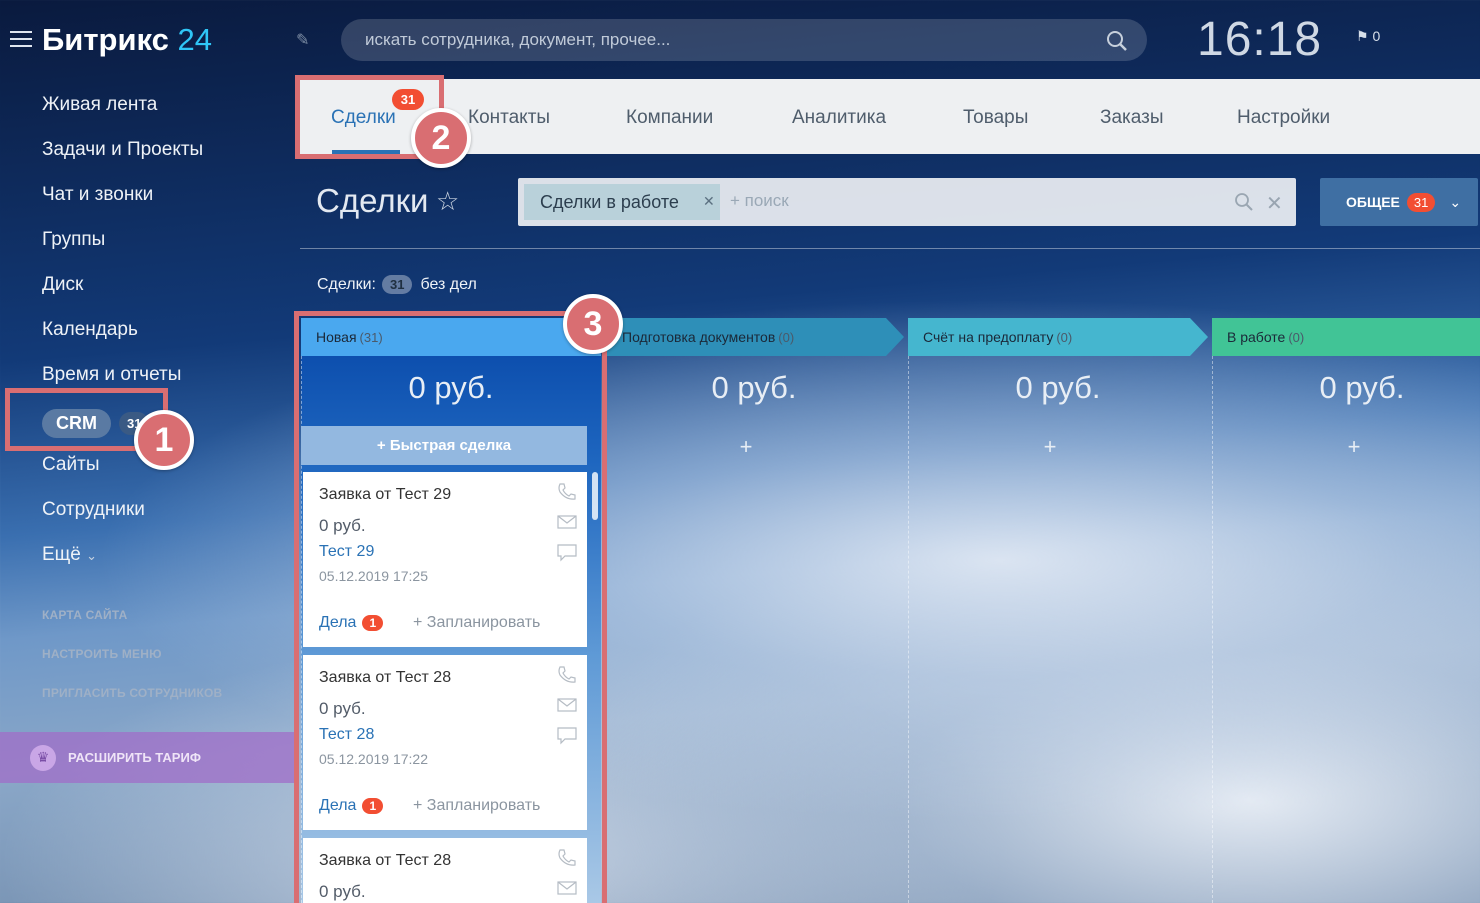  I want to click on invite-employees-link: ПРИГЛАСИТЬ СОТРУДНИКОВ, so click(132, 705).